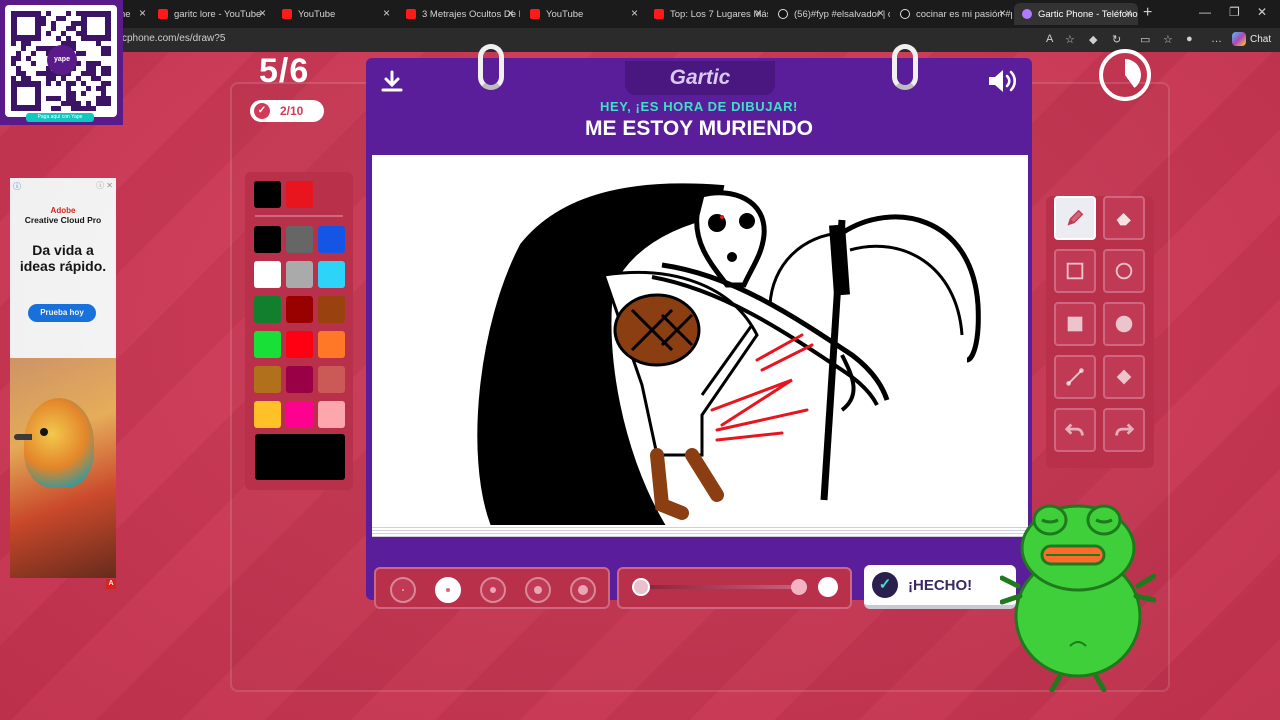 This screenshot has height=720, width=1280. What do you see at coordinates (459, 14) in the screenshot?
I see `tab-3: 3 Metrajes Ocultos De F ×` at bounding box center [459, 14].